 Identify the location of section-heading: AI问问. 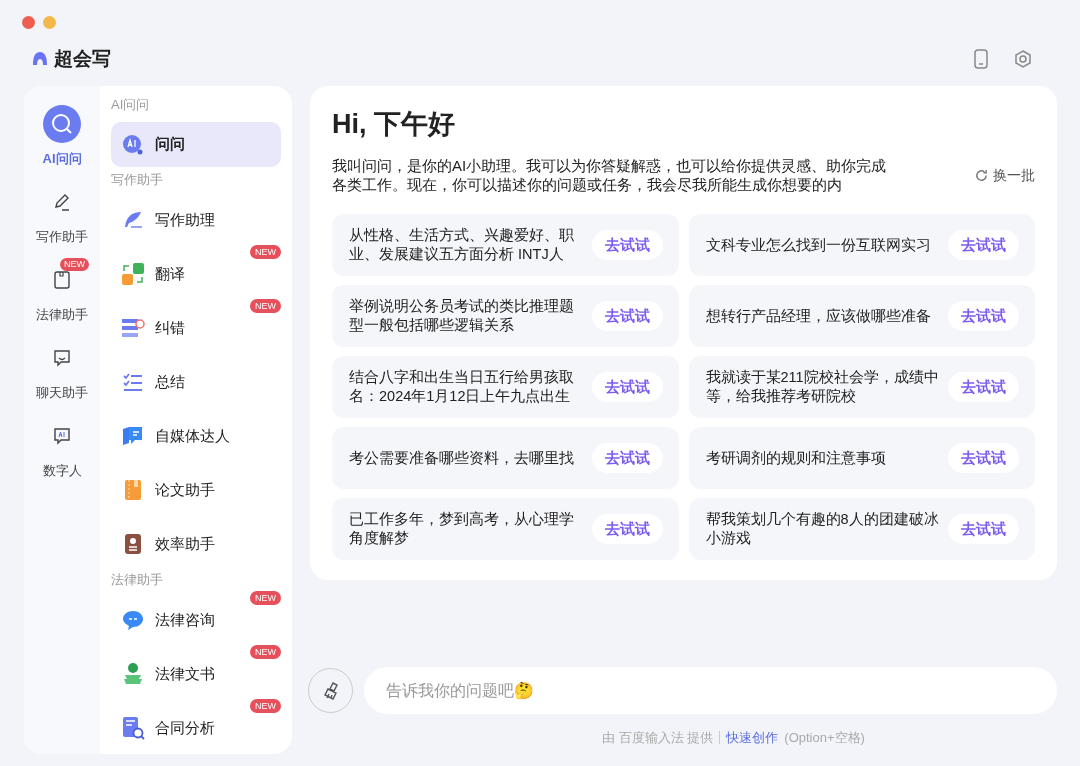
(131, 105).